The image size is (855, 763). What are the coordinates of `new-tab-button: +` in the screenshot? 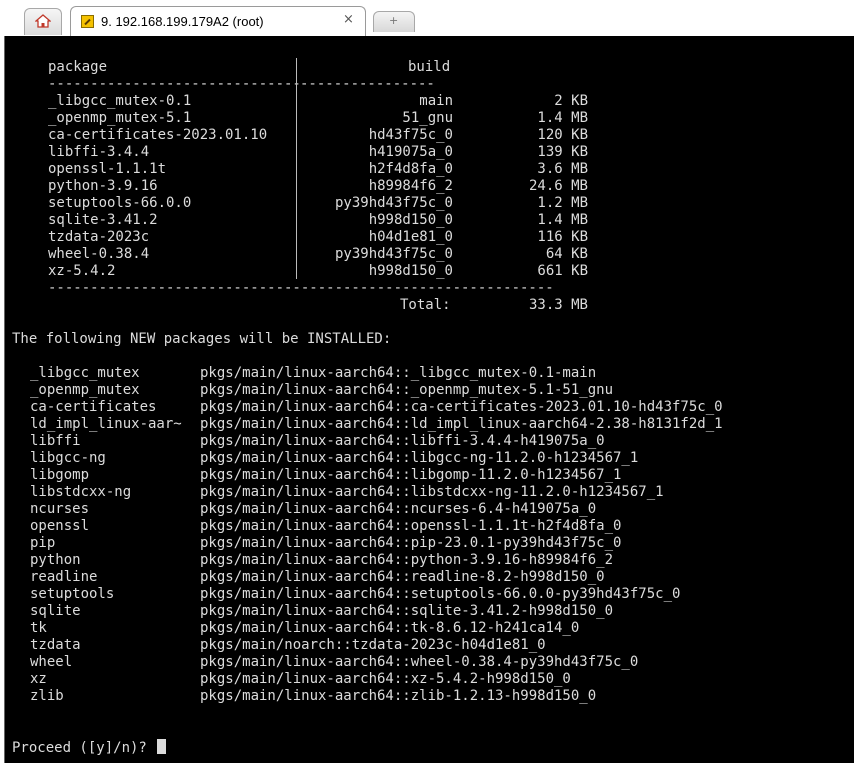 It's located at (394, 21).